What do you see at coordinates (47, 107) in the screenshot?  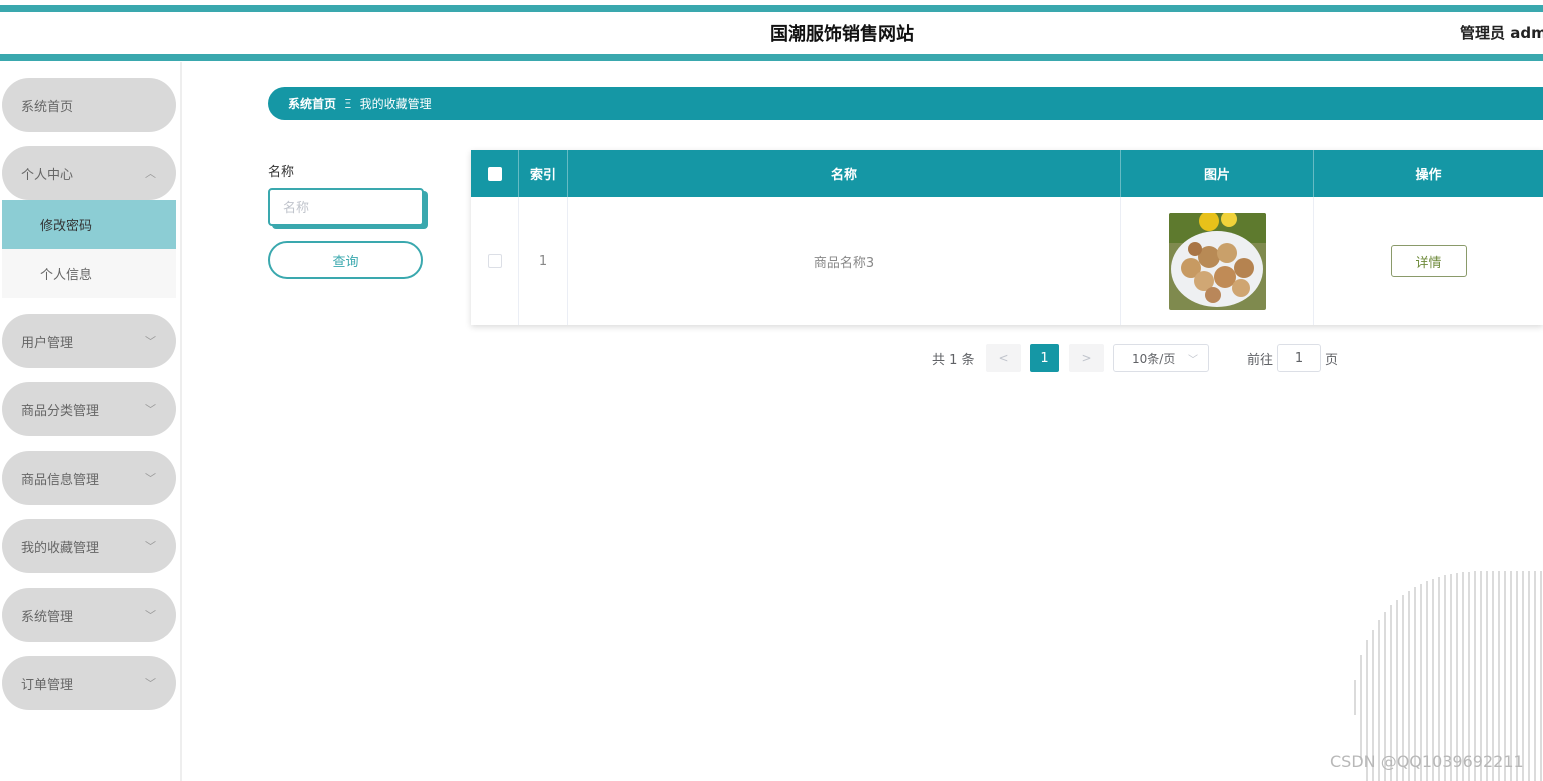 I see `sidebar-item-label: 系统首页` at bounding box center [47, 107].